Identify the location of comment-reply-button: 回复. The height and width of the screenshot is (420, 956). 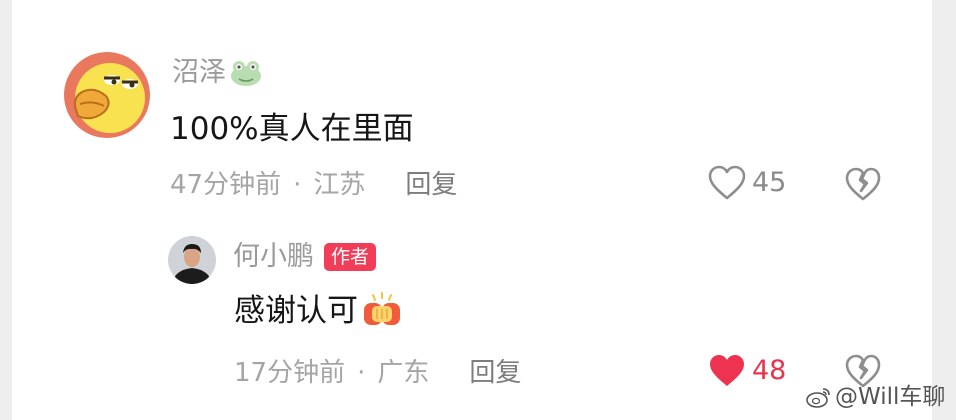
(431, 185).